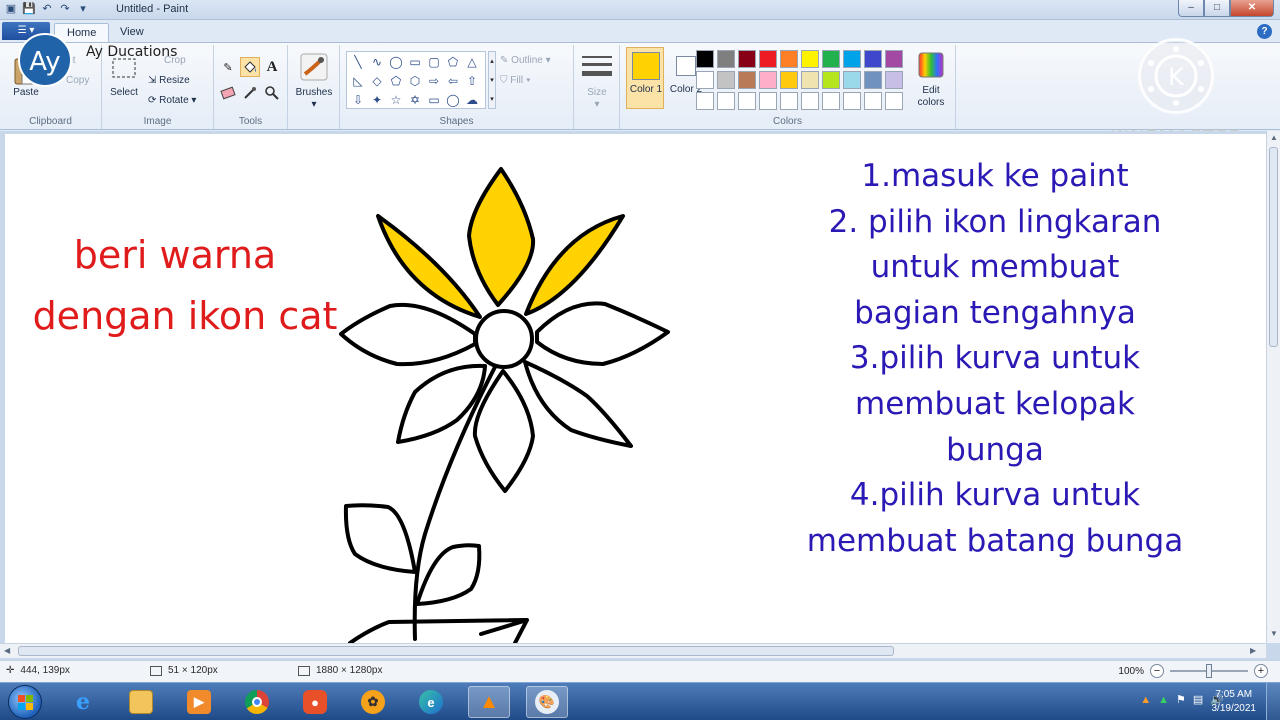  I want to click on network-icon: ▤, so click(1198, 699).